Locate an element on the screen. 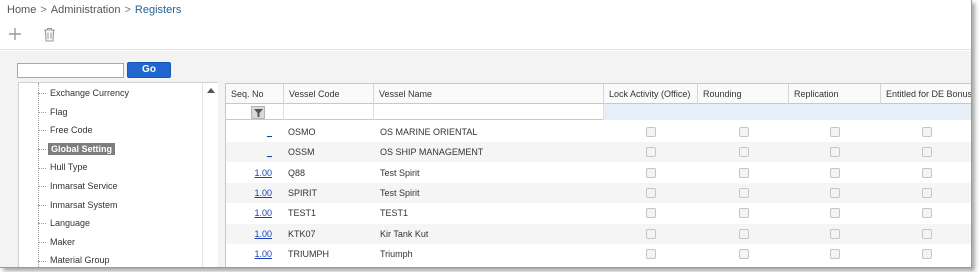  filter-row is located at coordinates (598, 112).